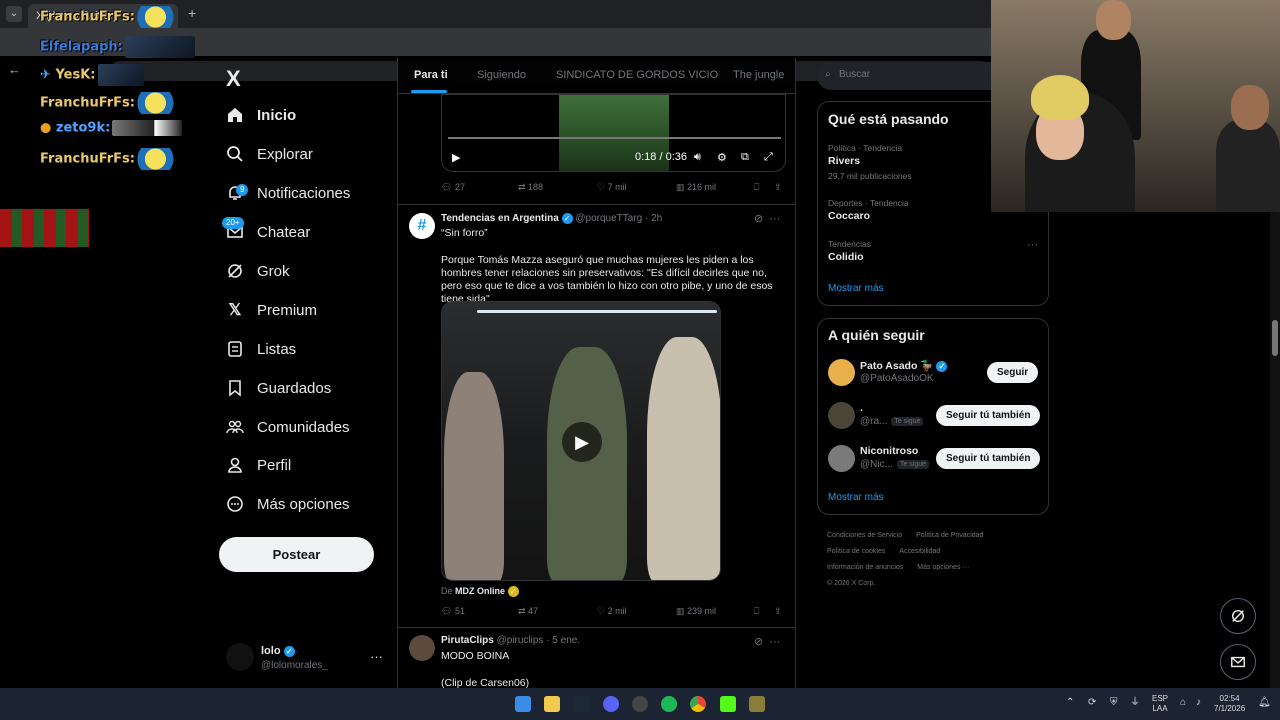 The width and height of the screenshot is (1280, 720). What do you see at coordinates (844, 161) in the screenshot?
I see `trend-item: Rivers` at bounding box center [844, 161].